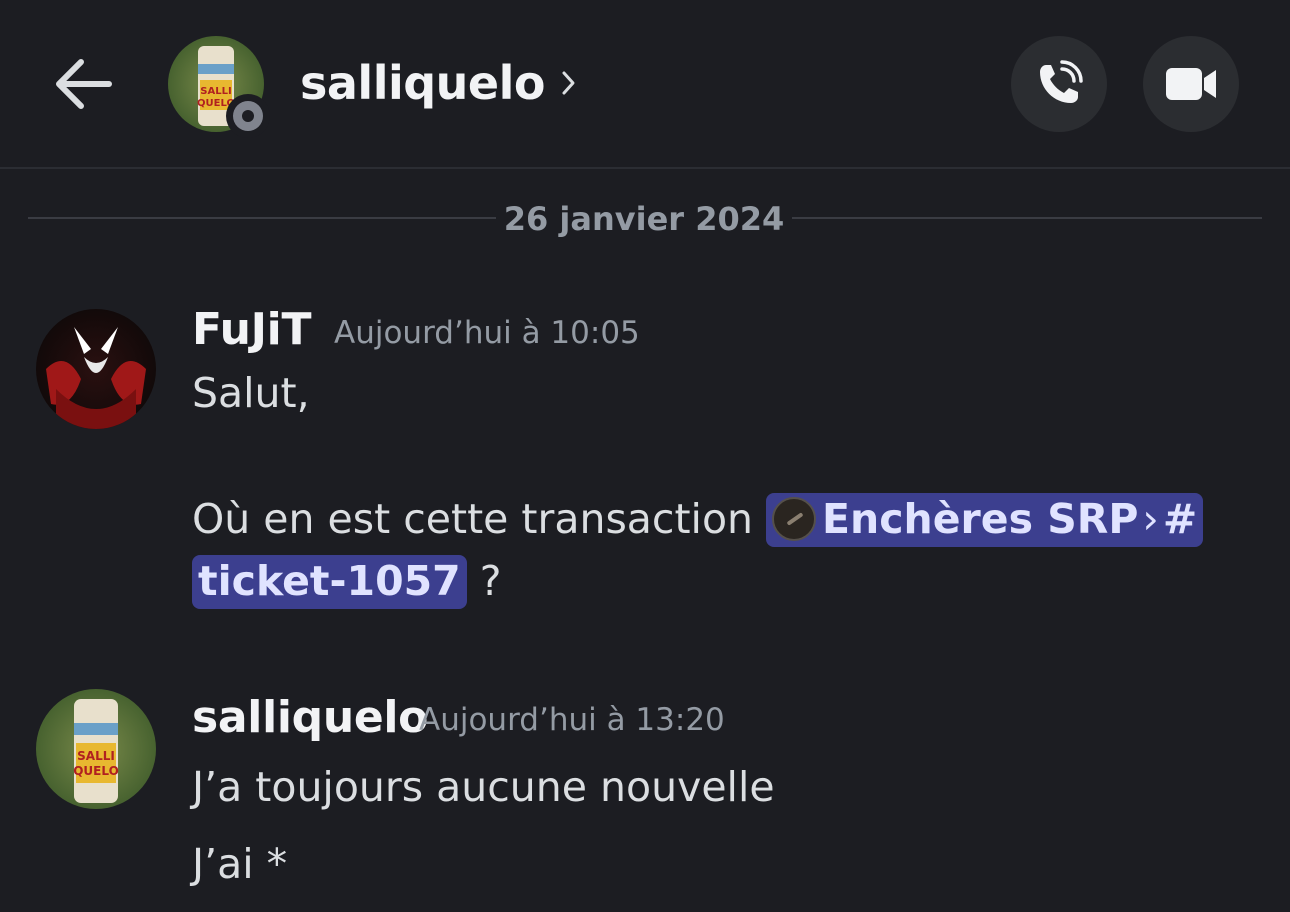 The width and height of the screenshot is (1290, 912). Describe the element at coordinates (794, 519) in the screenshot. I see `server-icon` at that location.